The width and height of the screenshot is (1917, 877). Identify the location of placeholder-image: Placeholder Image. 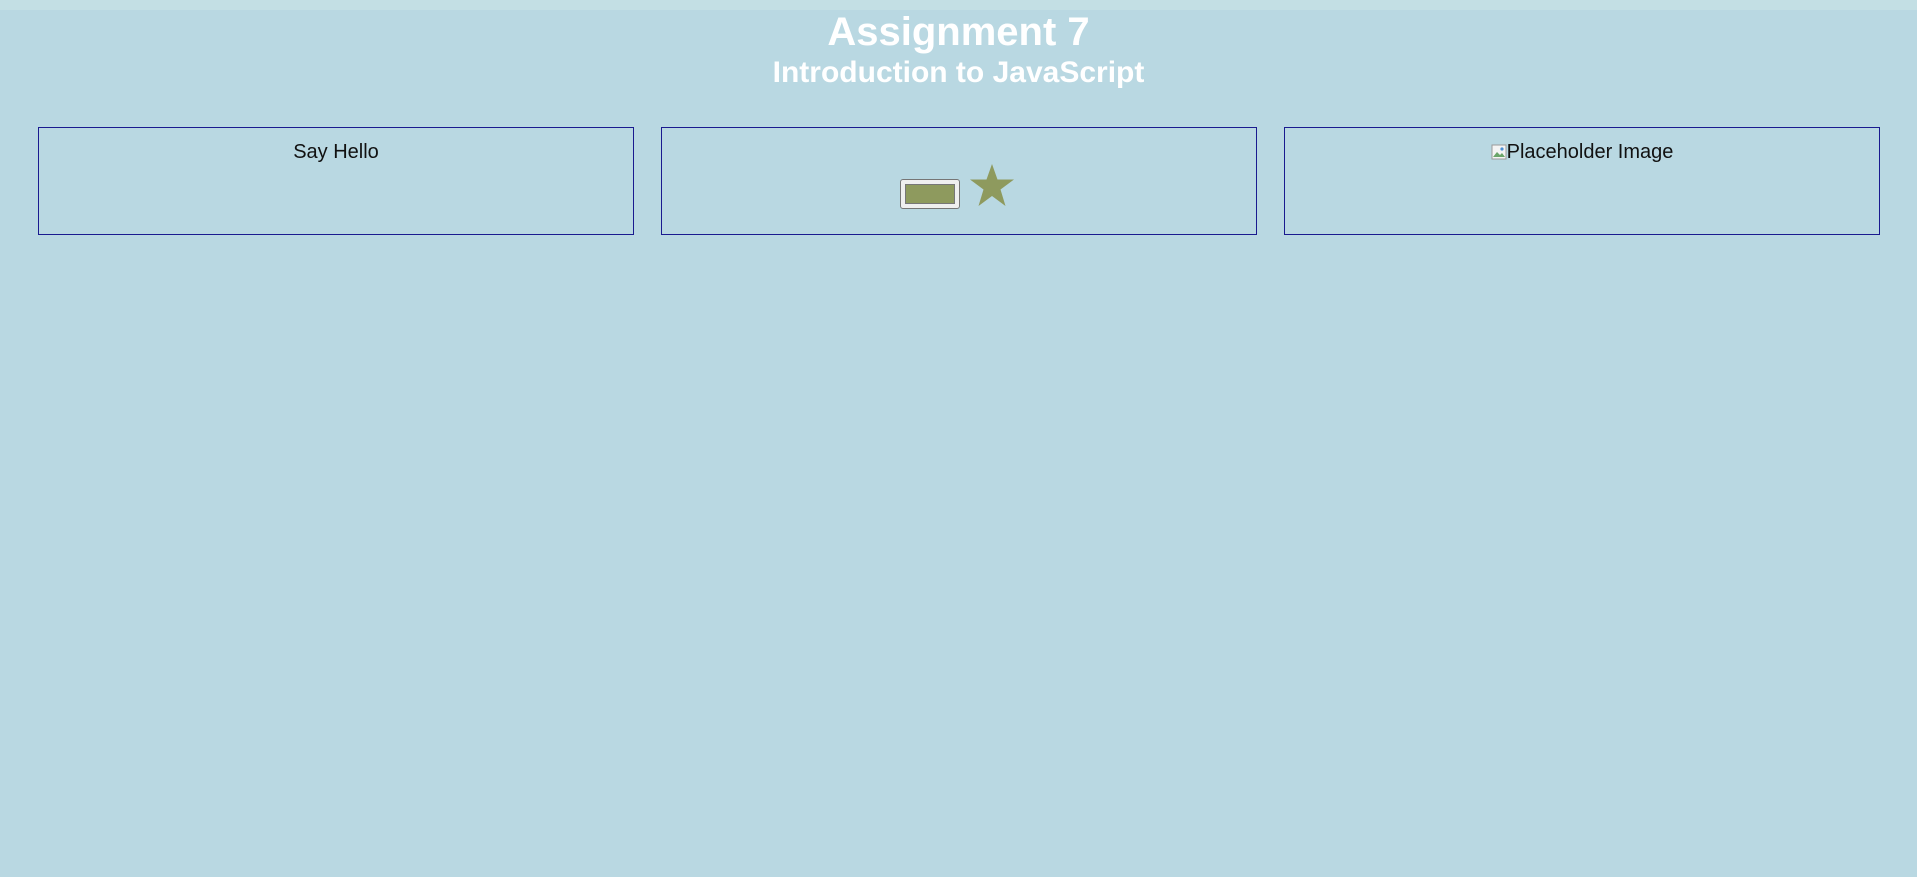
(1582, 152).